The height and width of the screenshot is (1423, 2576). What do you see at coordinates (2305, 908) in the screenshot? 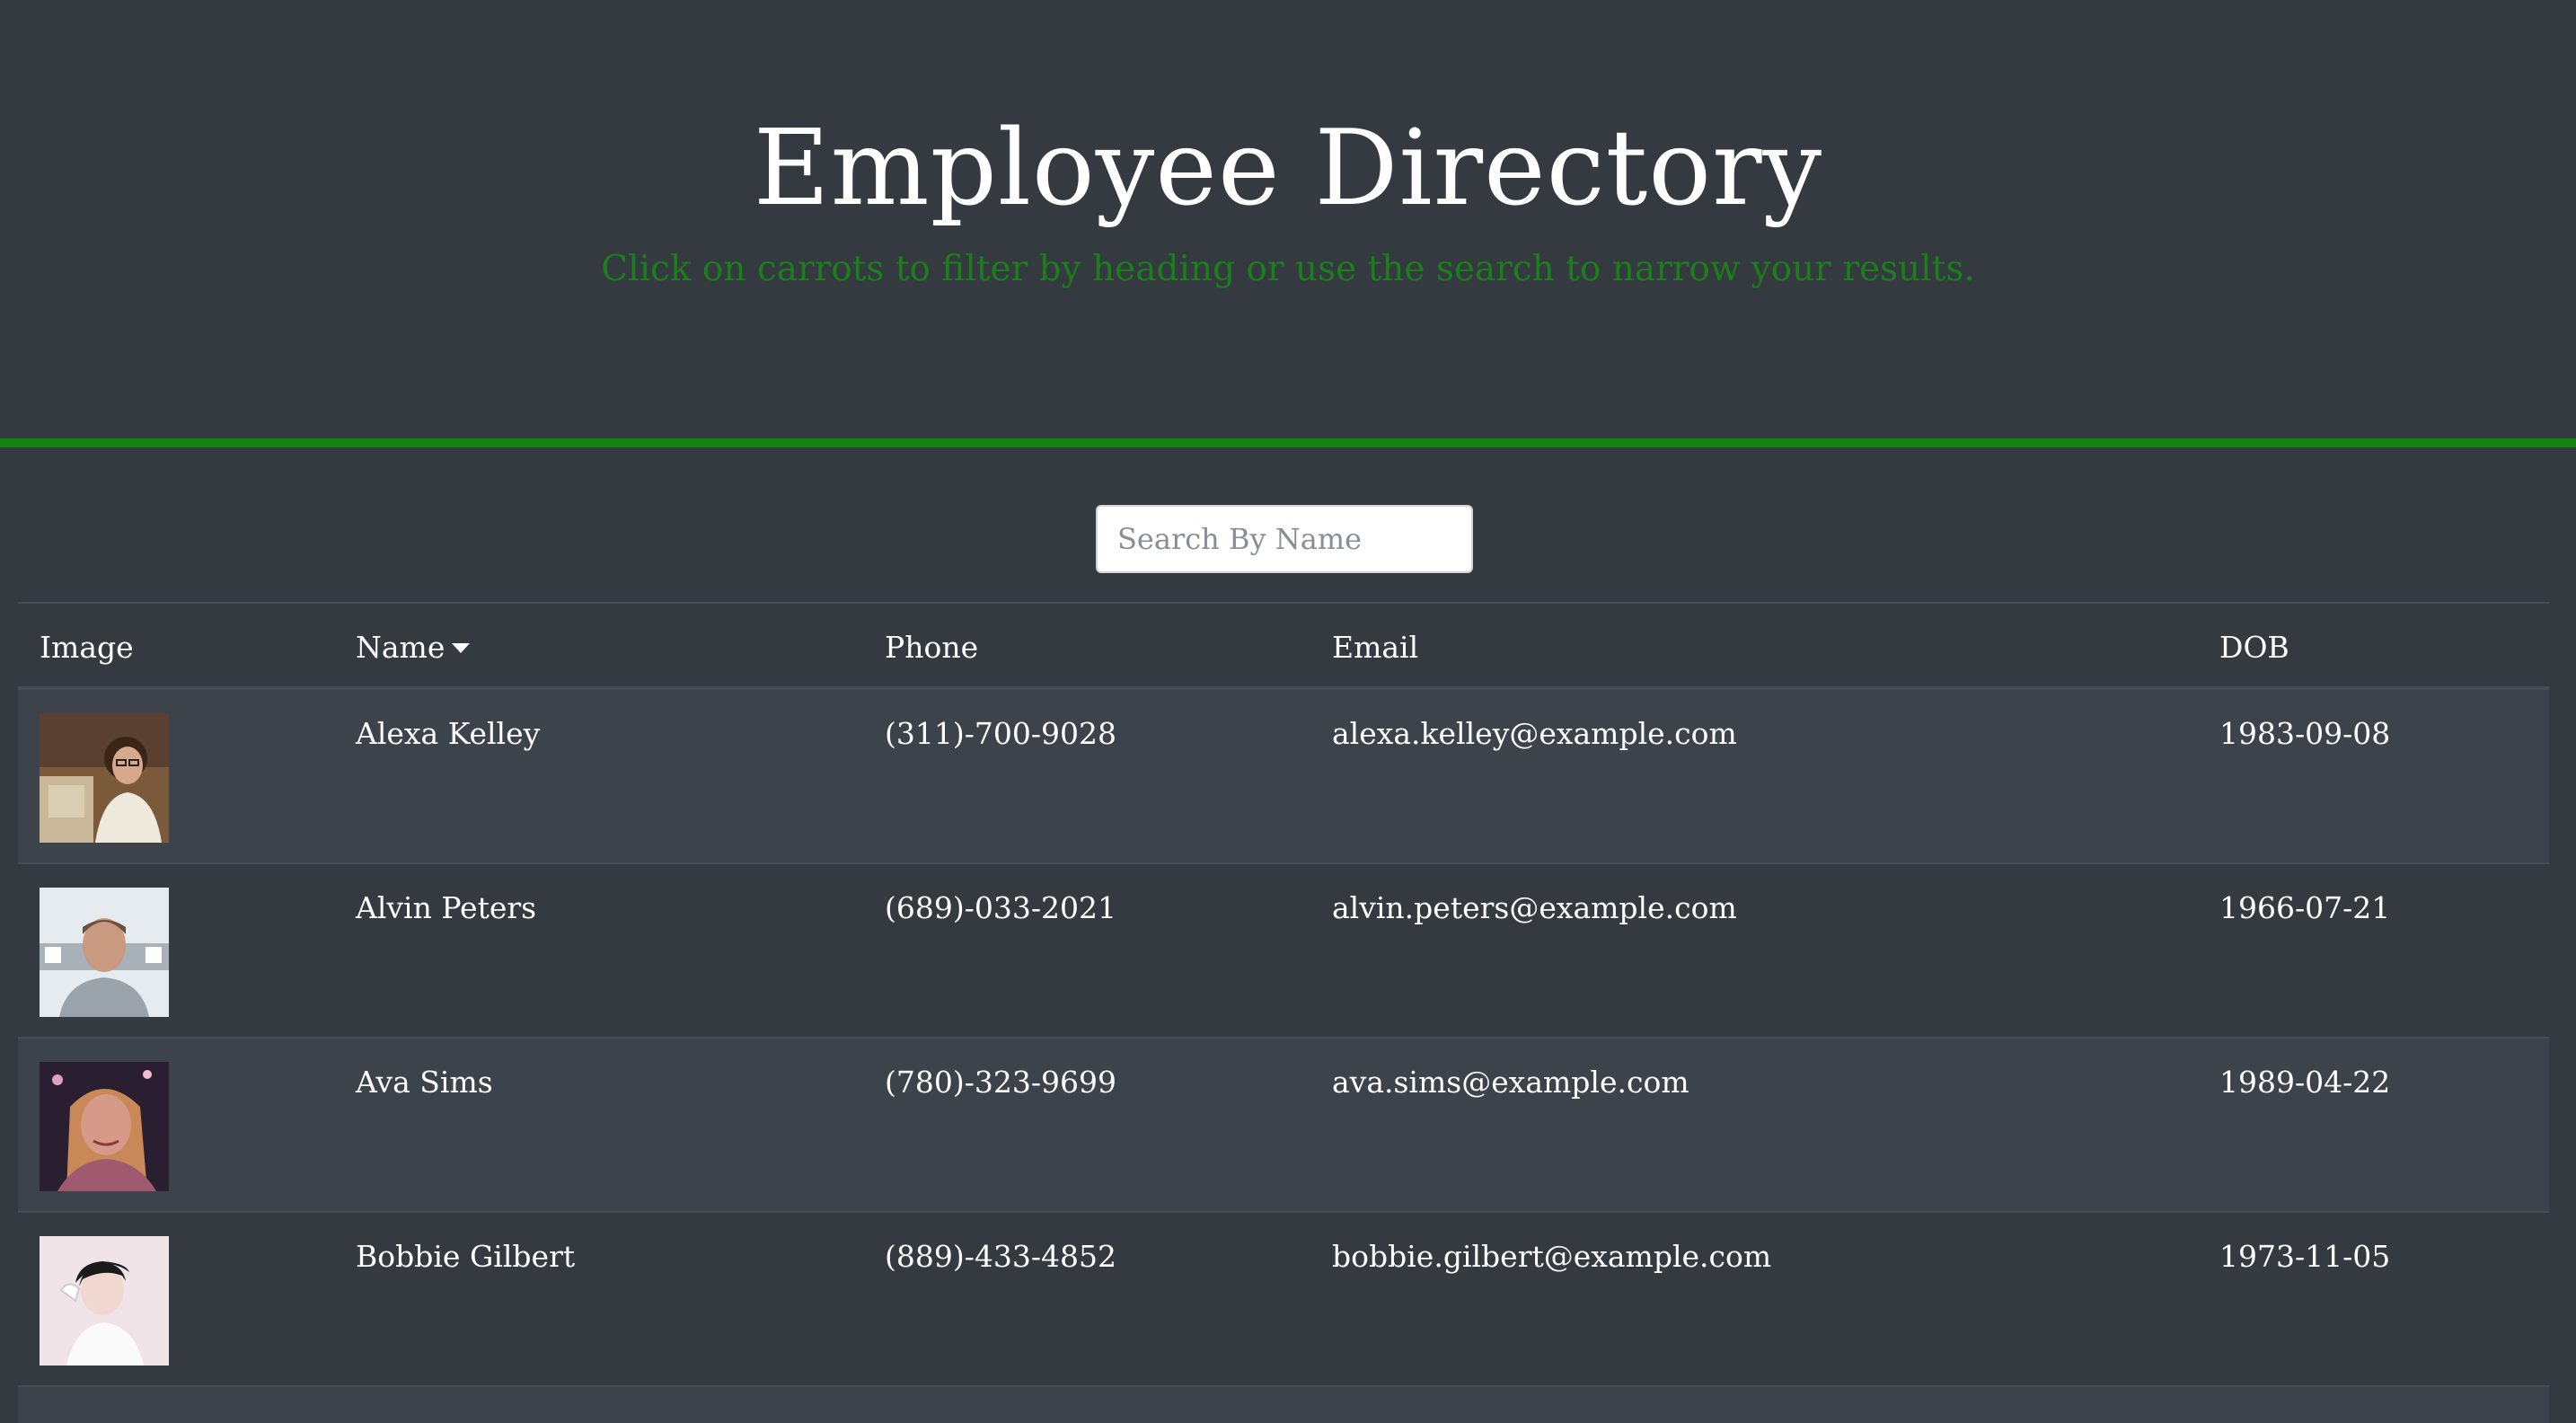
I see `employee-dob: 1966-07-21` at bounding box center [2305, 908].